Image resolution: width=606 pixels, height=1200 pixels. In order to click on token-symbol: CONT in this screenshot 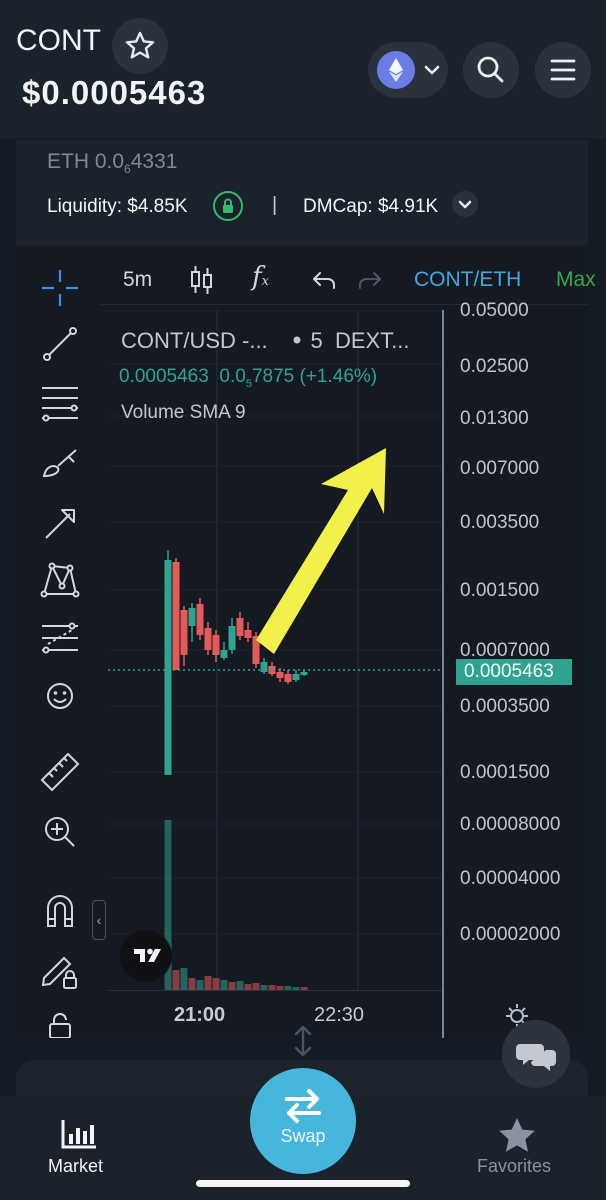, I will do `click(58, 40)`.